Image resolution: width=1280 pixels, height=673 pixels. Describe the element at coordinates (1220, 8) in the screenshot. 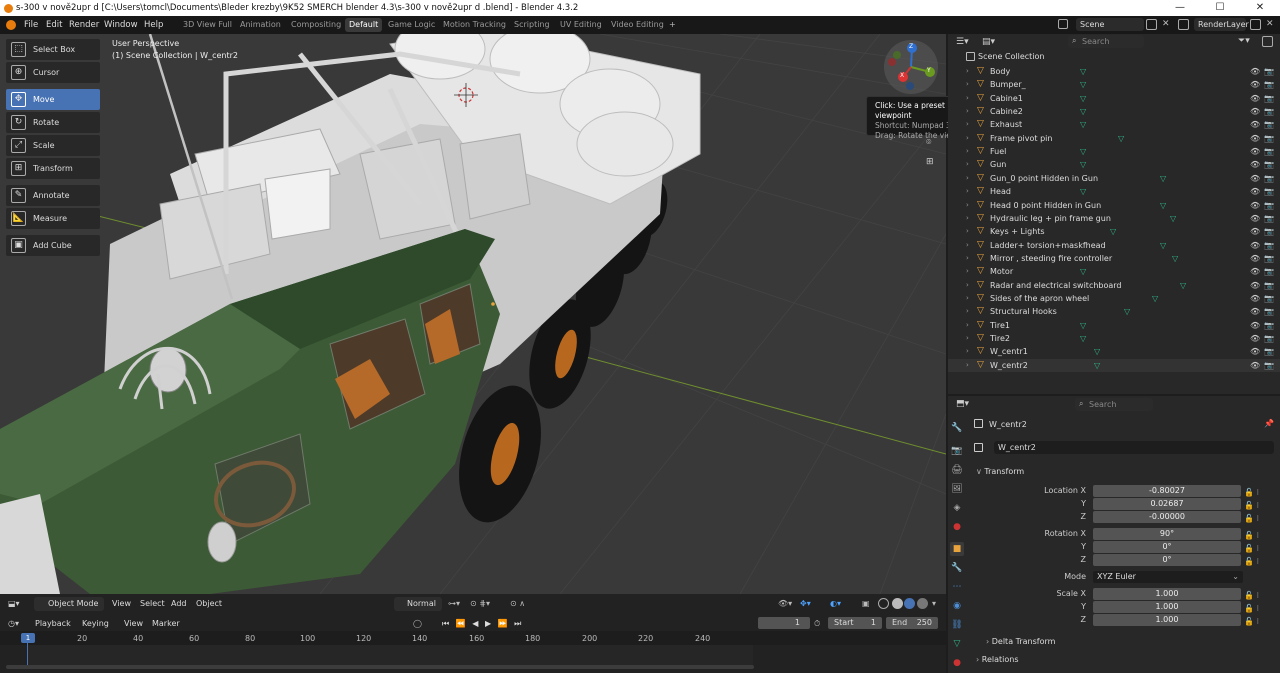

I see `maximize-button: ☐` at that location.